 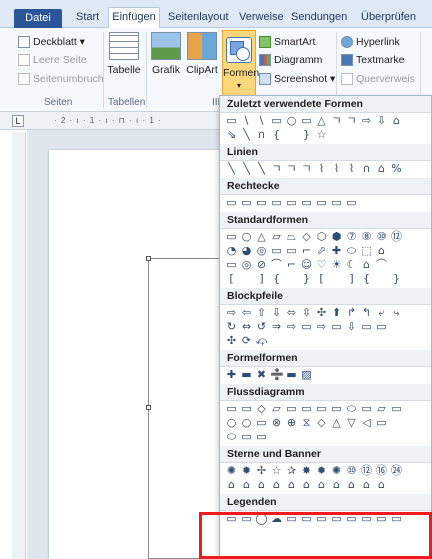 I want to click on shape-icon: ⤶, so click(x=381, y=312).